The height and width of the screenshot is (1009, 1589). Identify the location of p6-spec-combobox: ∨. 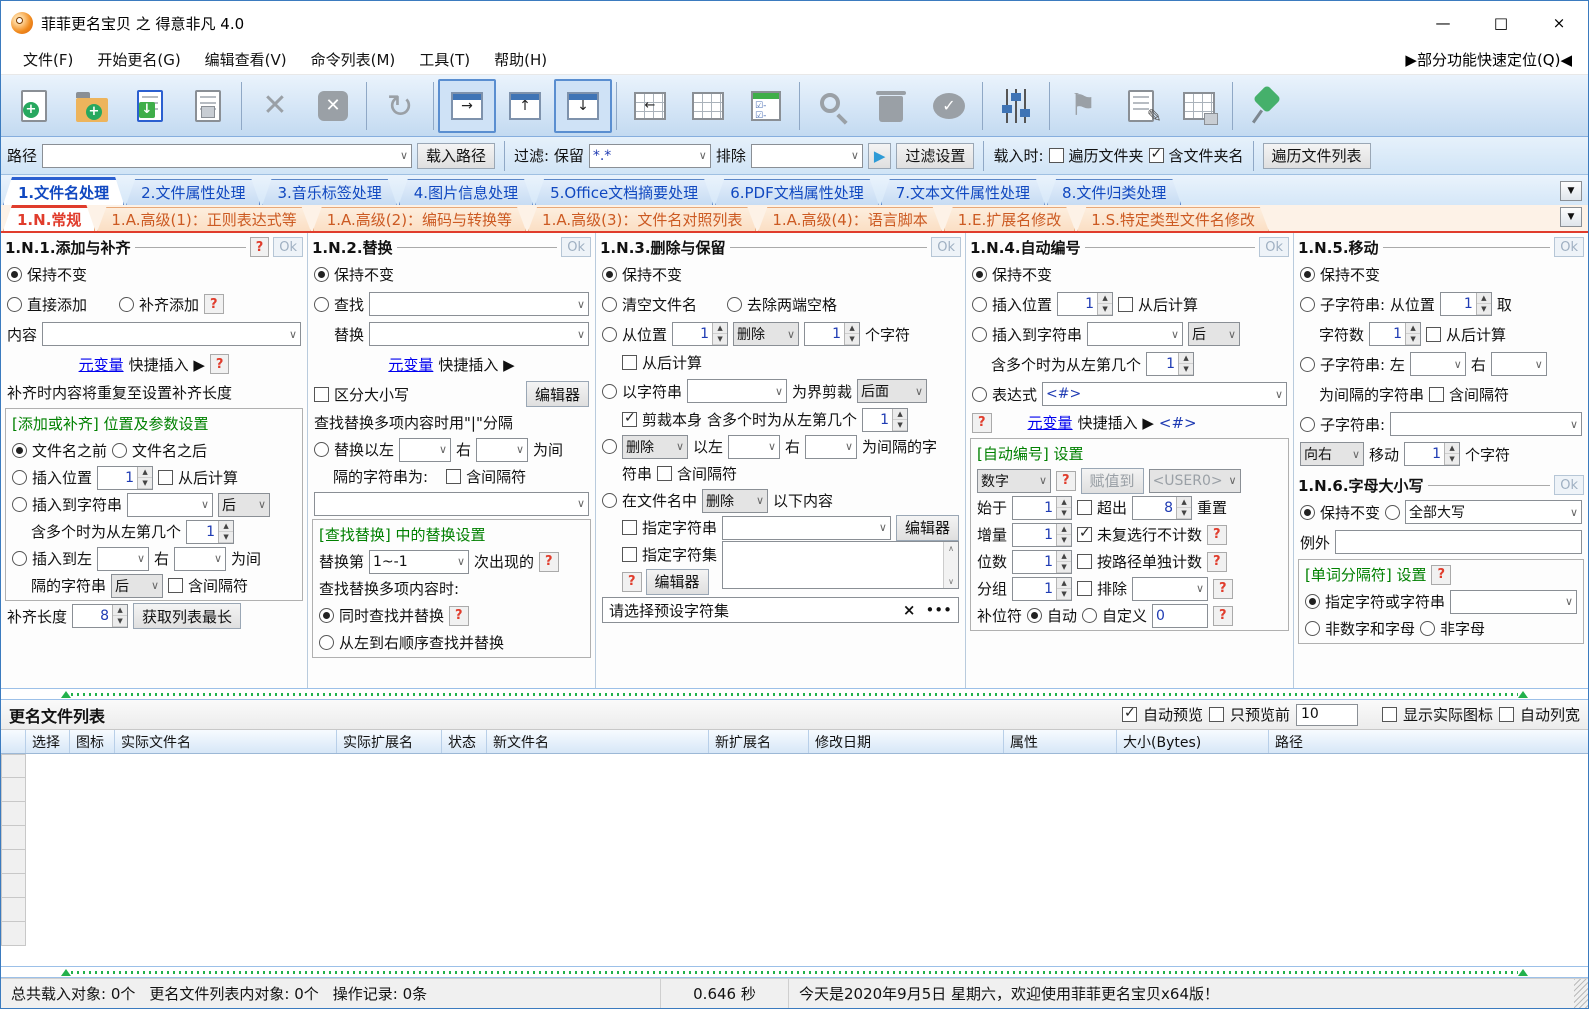
(1513, 601).